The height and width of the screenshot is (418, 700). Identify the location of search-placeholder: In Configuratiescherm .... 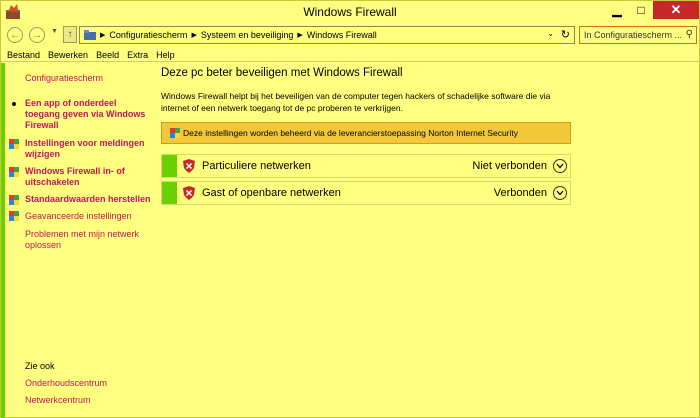
(633, 35).